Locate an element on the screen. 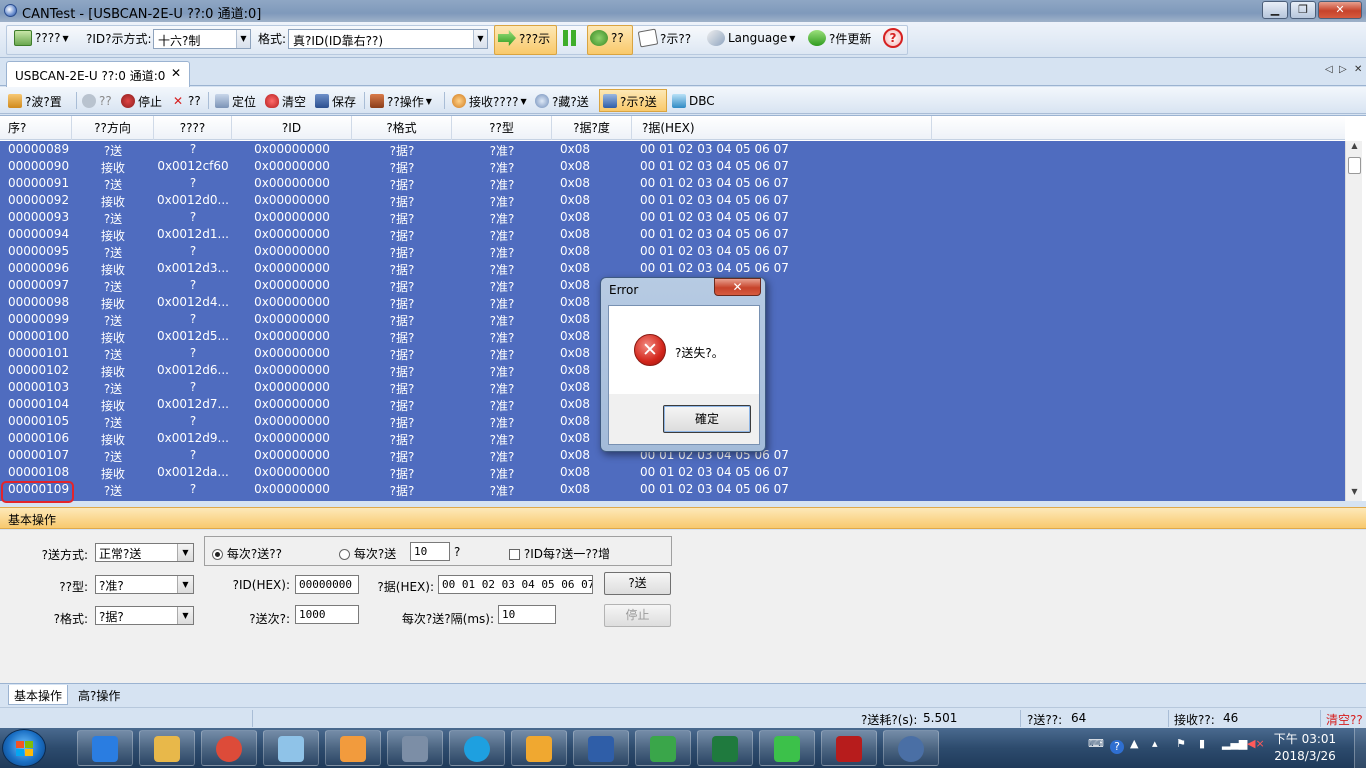  board-app-taskbar-button is located at coordinates (601, 748).